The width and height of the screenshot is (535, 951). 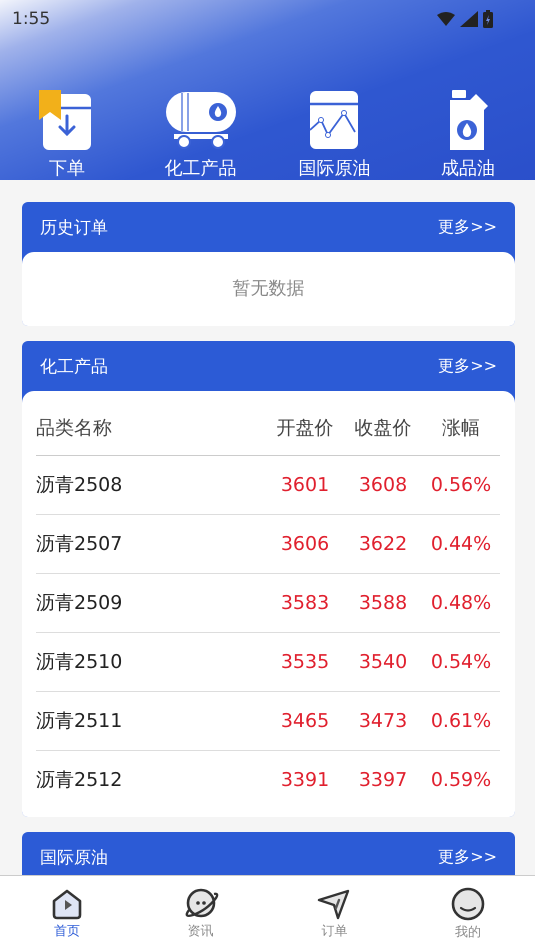 I want to click on wifi-icon, so click(x=446, y=19).